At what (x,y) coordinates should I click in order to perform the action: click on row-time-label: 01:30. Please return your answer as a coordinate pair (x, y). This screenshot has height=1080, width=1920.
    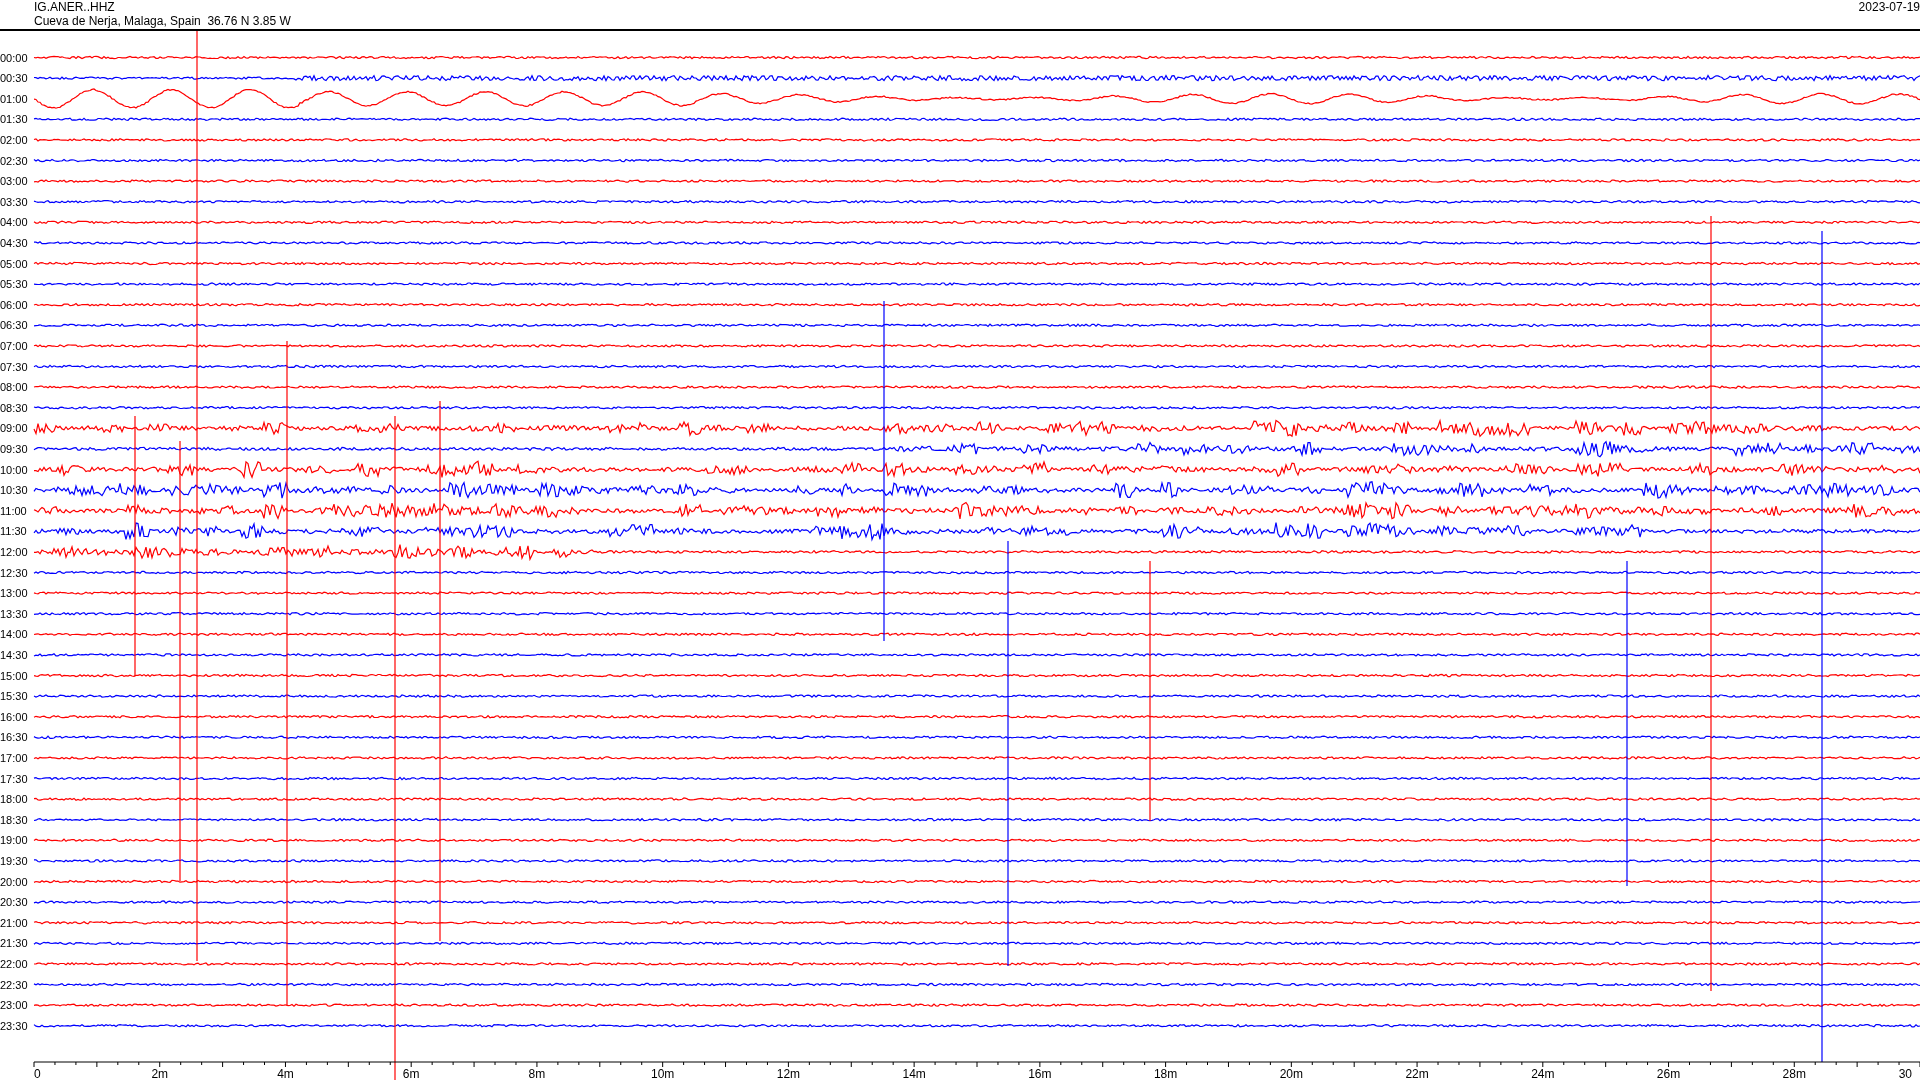
    Looking at the image, I should click on (14, 119).